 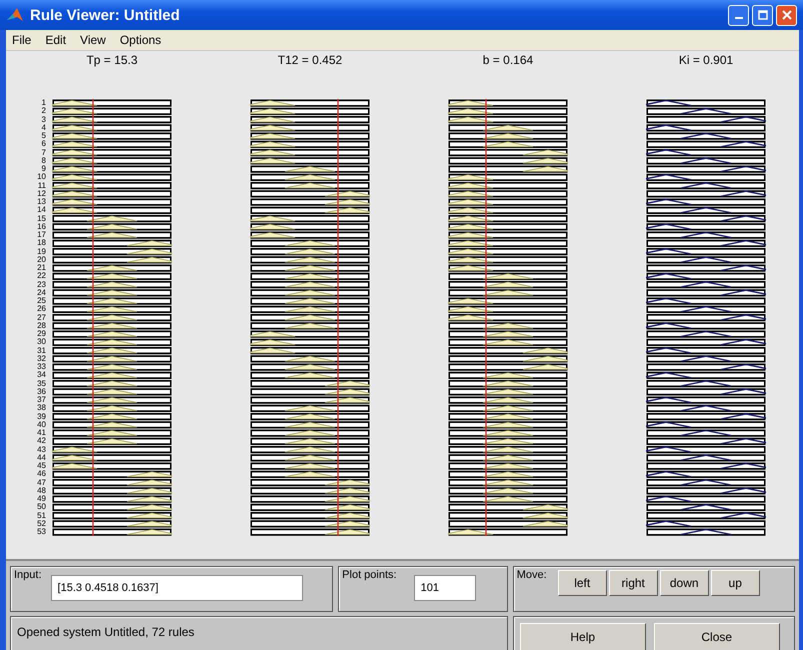 I want to click on move-button: up, so click(x=735, y=583).